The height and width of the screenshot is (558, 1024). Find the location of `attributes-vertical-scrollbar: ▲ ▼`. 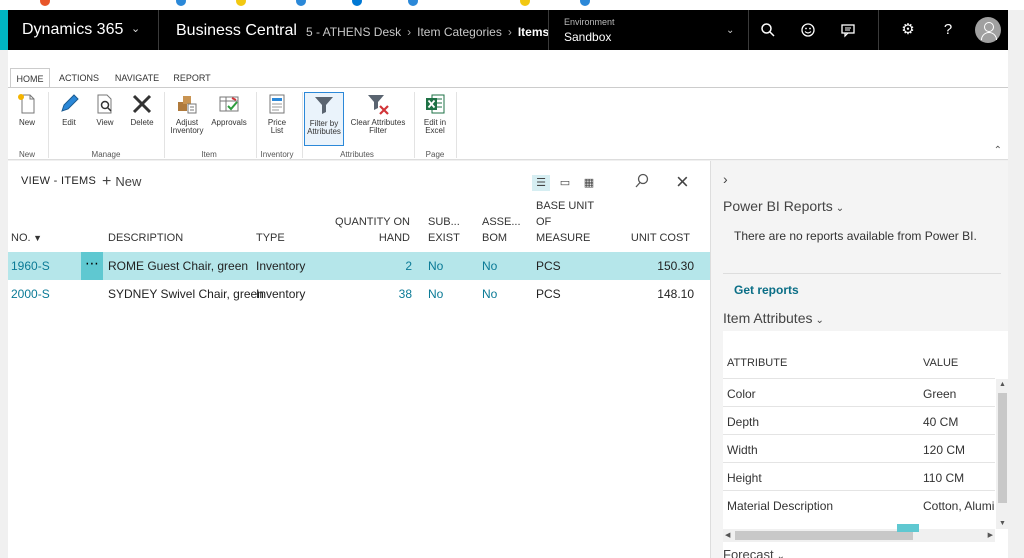

attributes-vertical-scrollbar: ▲ ▼ is located at coordinates (1002, 454).